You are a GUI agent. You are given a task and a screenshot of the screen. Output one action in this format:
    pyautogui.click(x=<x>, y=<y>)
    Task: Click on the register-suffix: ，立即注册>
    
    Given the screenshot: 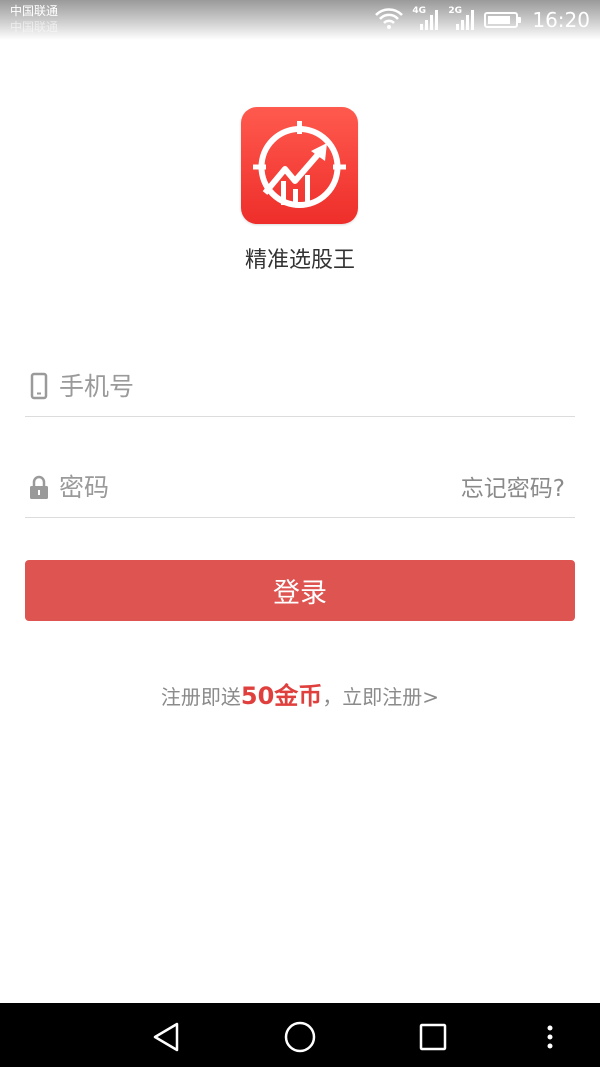 What is the action you would take?
    pyautogui.click(x=381, y=697)
    